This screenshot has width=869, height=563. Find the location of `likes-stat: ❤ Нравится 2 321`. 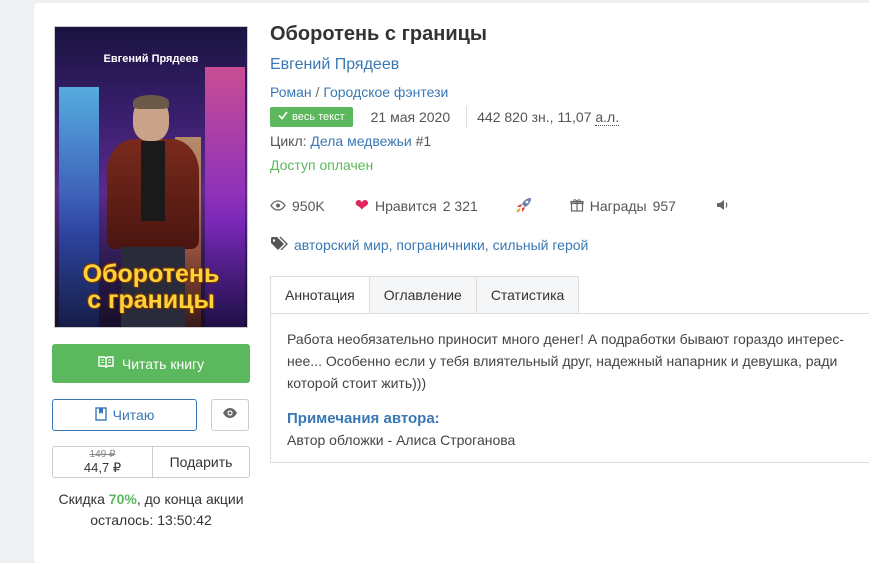

likes-stat: ❤ Нравится 2 321 is located at coordinates (416, 206).